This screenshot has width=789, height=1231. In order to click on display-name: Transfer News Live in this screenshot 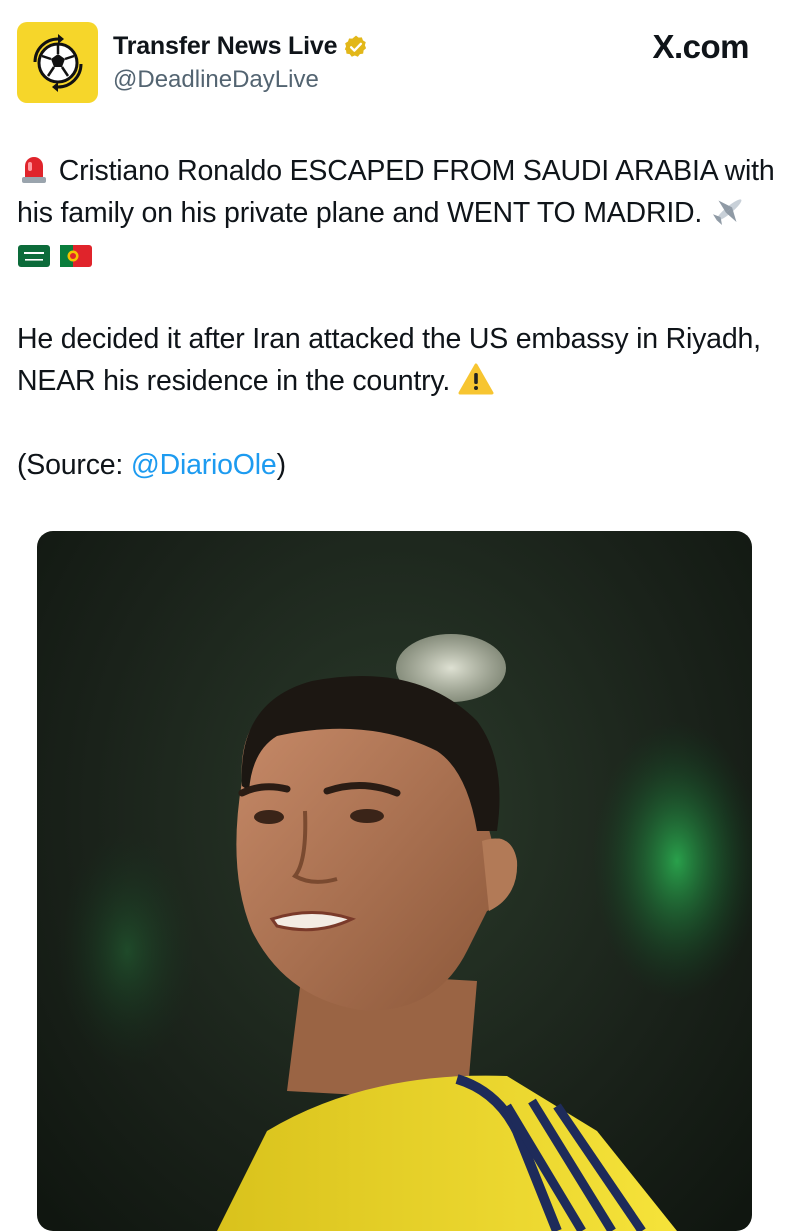, I will do `click(225, 46)`.